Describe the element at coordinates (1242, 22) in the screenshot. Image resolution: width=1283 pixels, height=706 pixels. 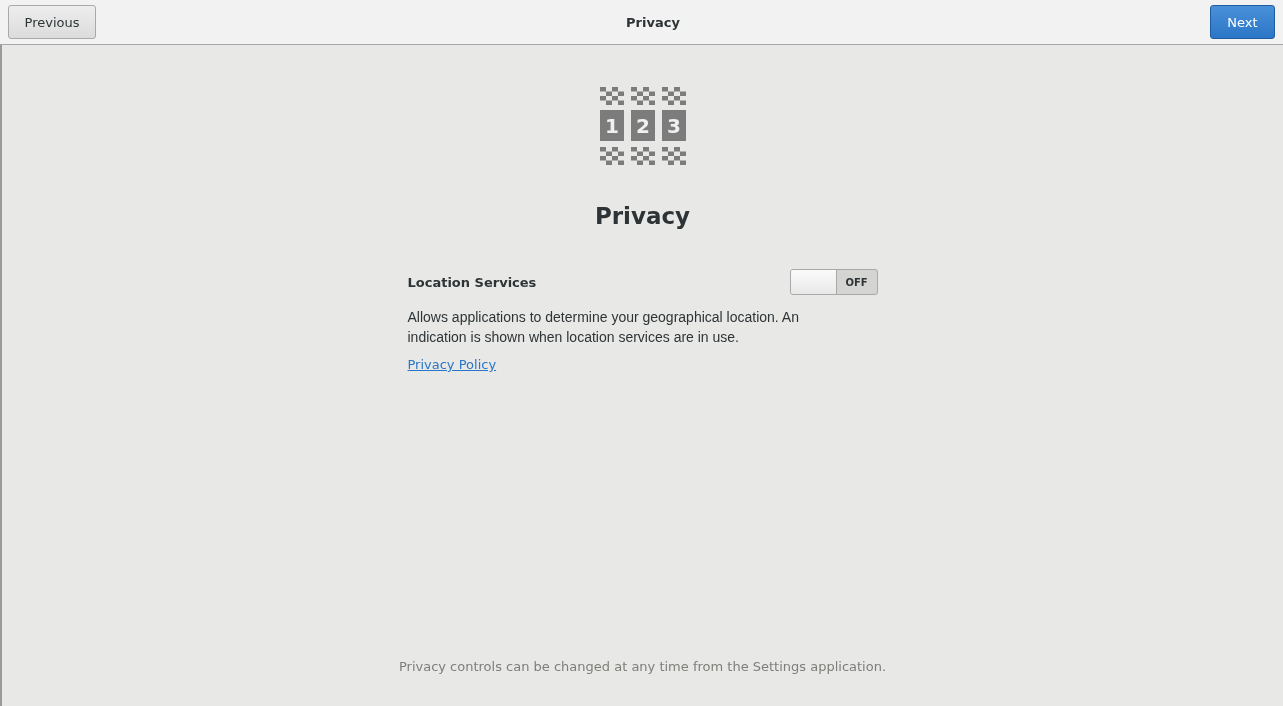
I see `next-button: Next` at that location.